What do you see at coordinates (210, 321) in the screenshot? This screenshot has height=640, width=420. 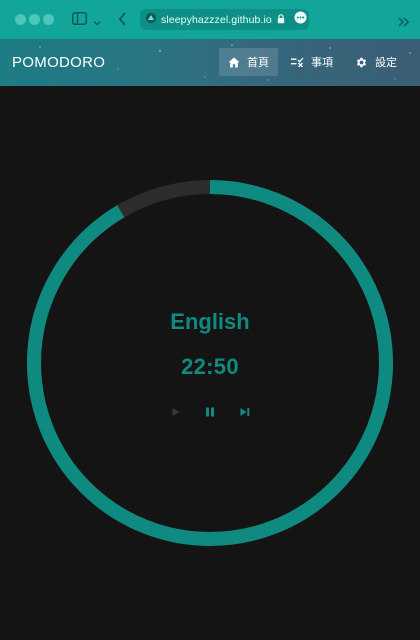 I see `current-task-name: English` at bounding box center [210, 321].